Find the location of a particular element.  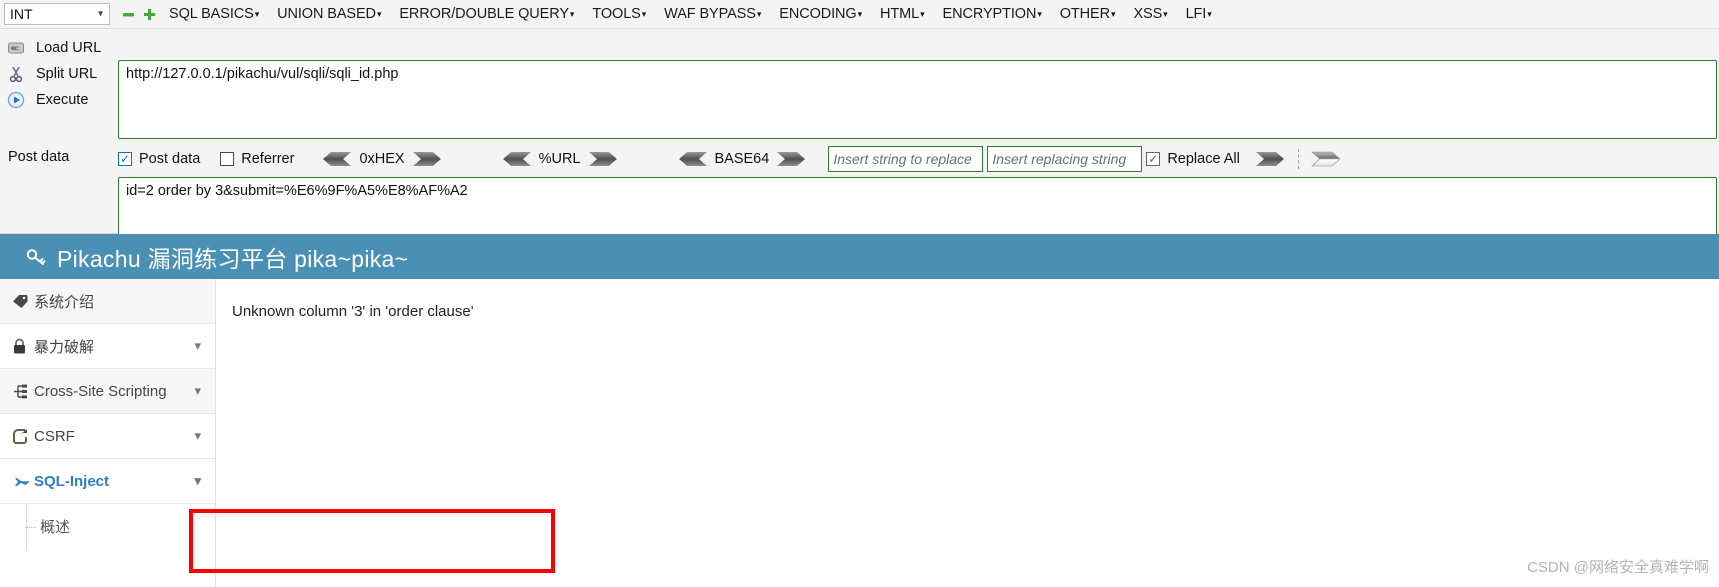

sidebar-subitem-overview: 概述 is located at coordinates (107, 526).